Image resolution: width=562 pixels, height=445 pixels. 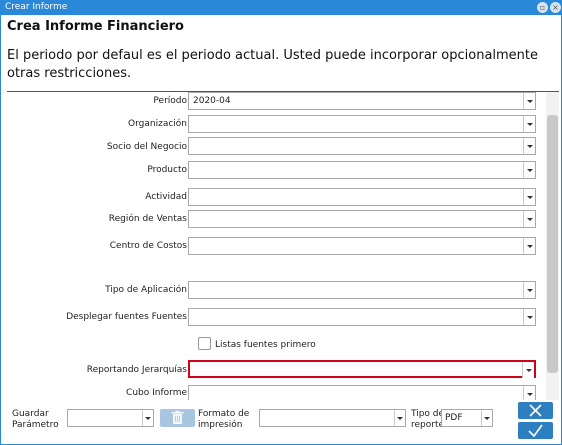 I want to click on trash-icon, so click(x=177, y=417).